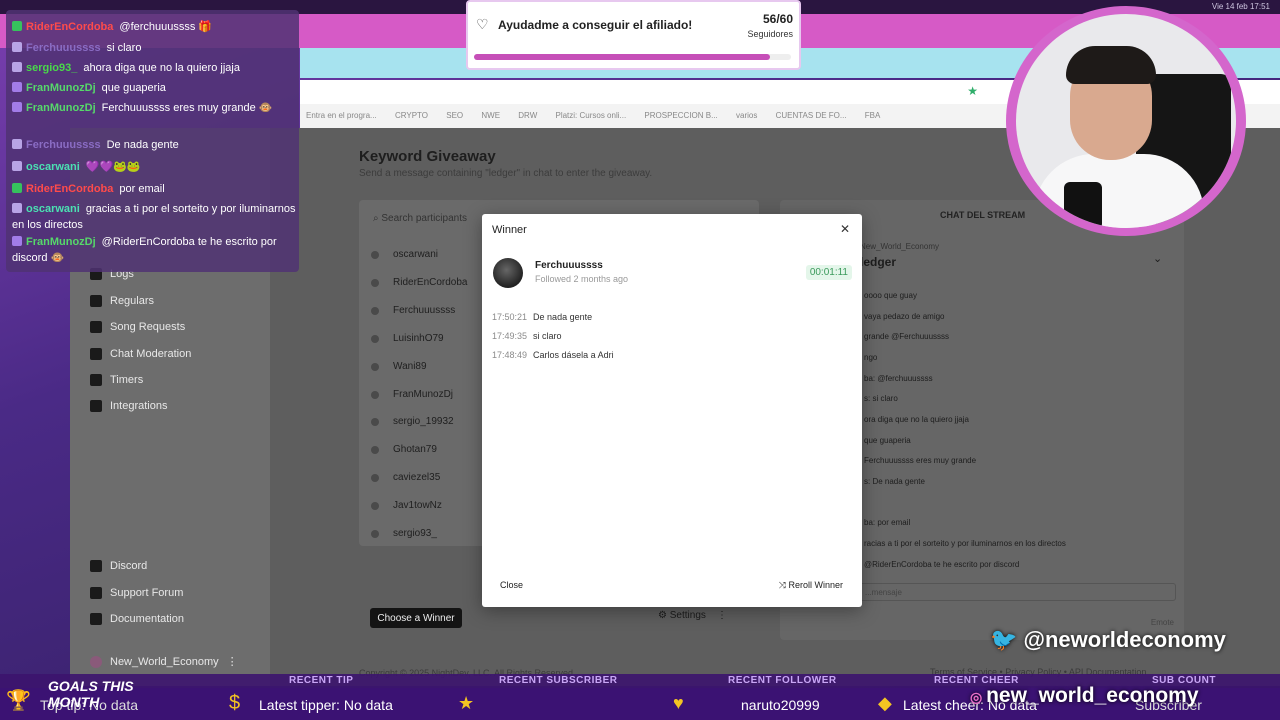  I want to click on account-menu: New_World_Economy ⋮, so click(164, 661).